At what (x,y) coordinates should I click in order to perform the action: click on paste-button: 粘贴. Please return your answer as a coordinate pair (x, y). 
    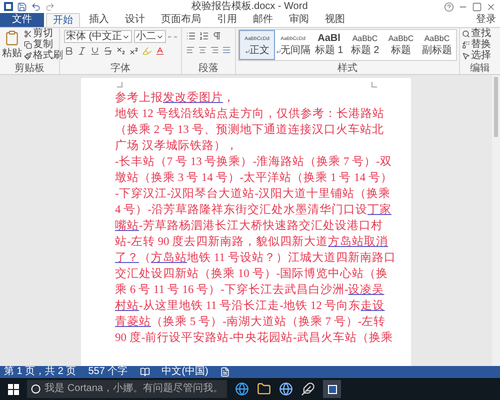
    Looking at the image, I should click on (12, 44).